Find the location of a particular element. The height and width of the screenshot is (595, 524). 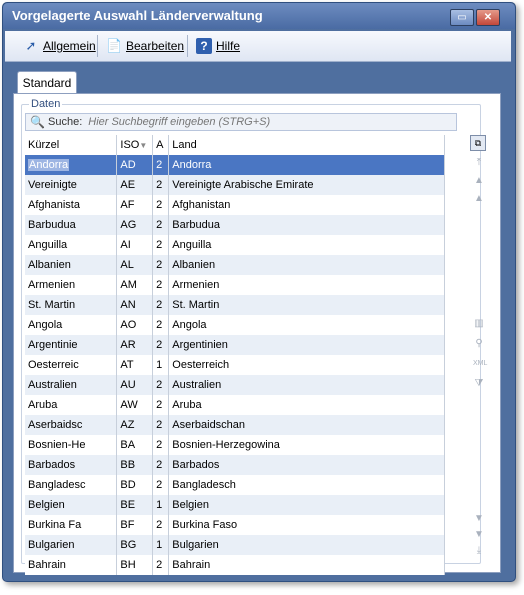

table-row: Argentinie AR 2 Argentinien is located at coordinates (235, 345).